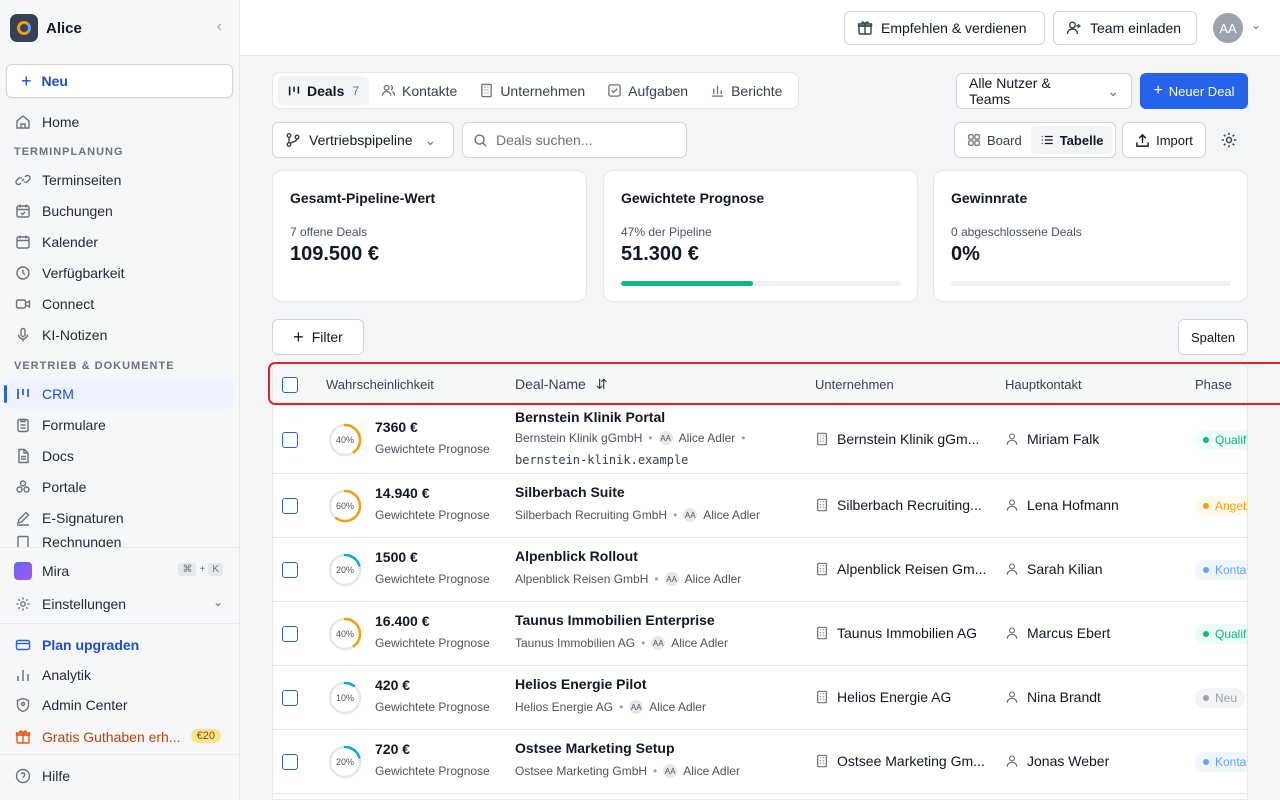 The image size is (1280, 800). Describe the element at coordinates (119, 518) in the screenshot. I see `sidebar-item-e-signaturen: E-Signaturen` at that location.